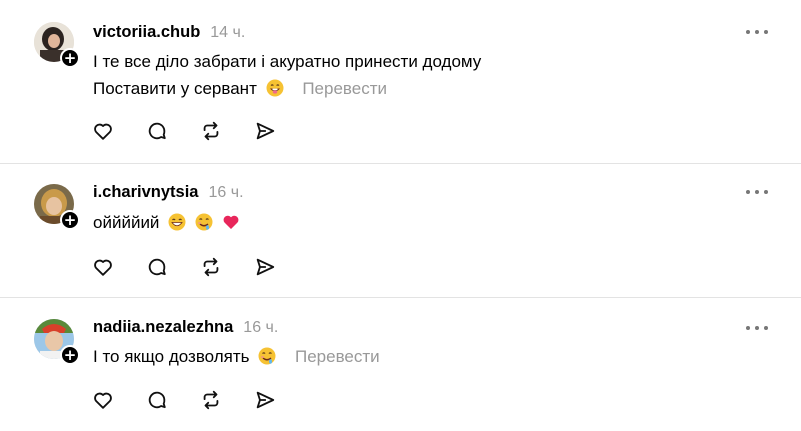 This screenshot has width=801, height=431. Describe the element at coordinates (227, 33) in the screenshot. I see `timestamp: 14 ч.` at that location.